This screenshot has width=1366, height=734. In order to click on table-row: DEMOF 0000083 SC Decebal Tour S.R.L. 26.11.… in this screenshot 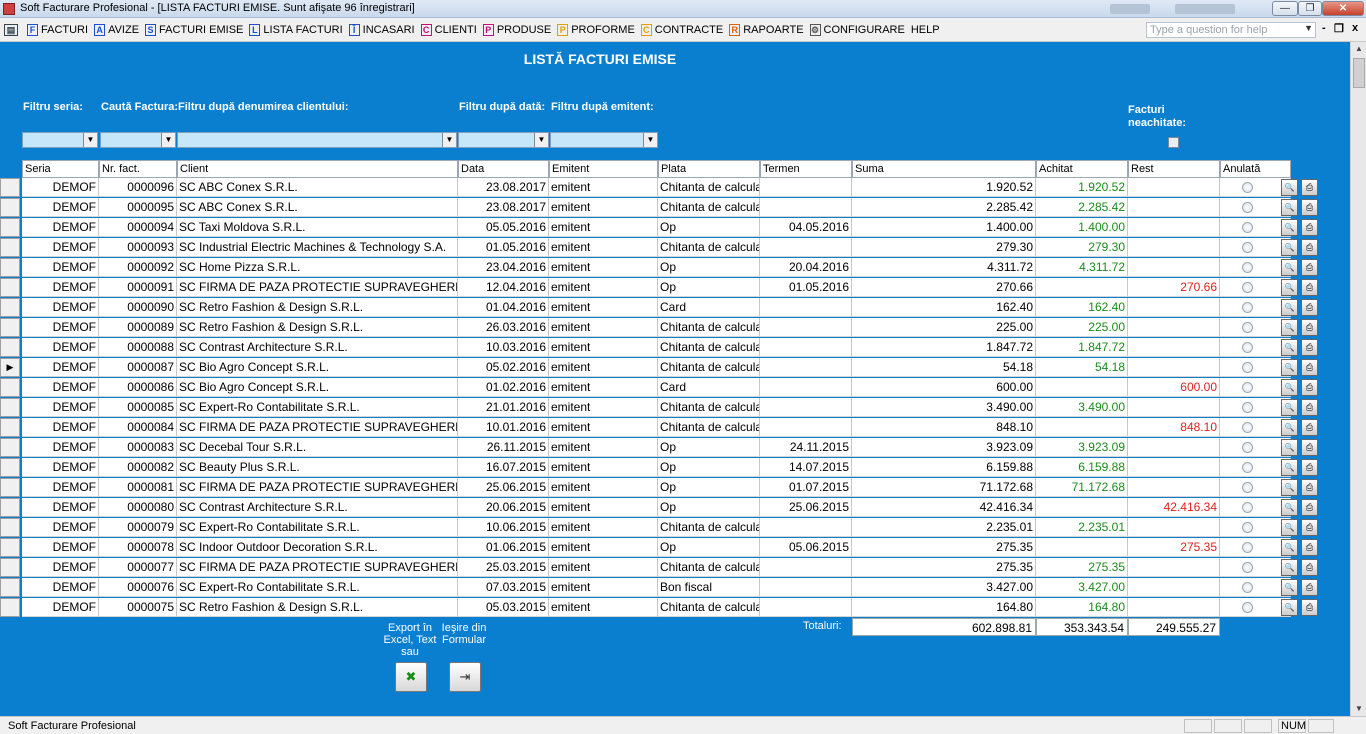, I will do `click(660, 448)`.